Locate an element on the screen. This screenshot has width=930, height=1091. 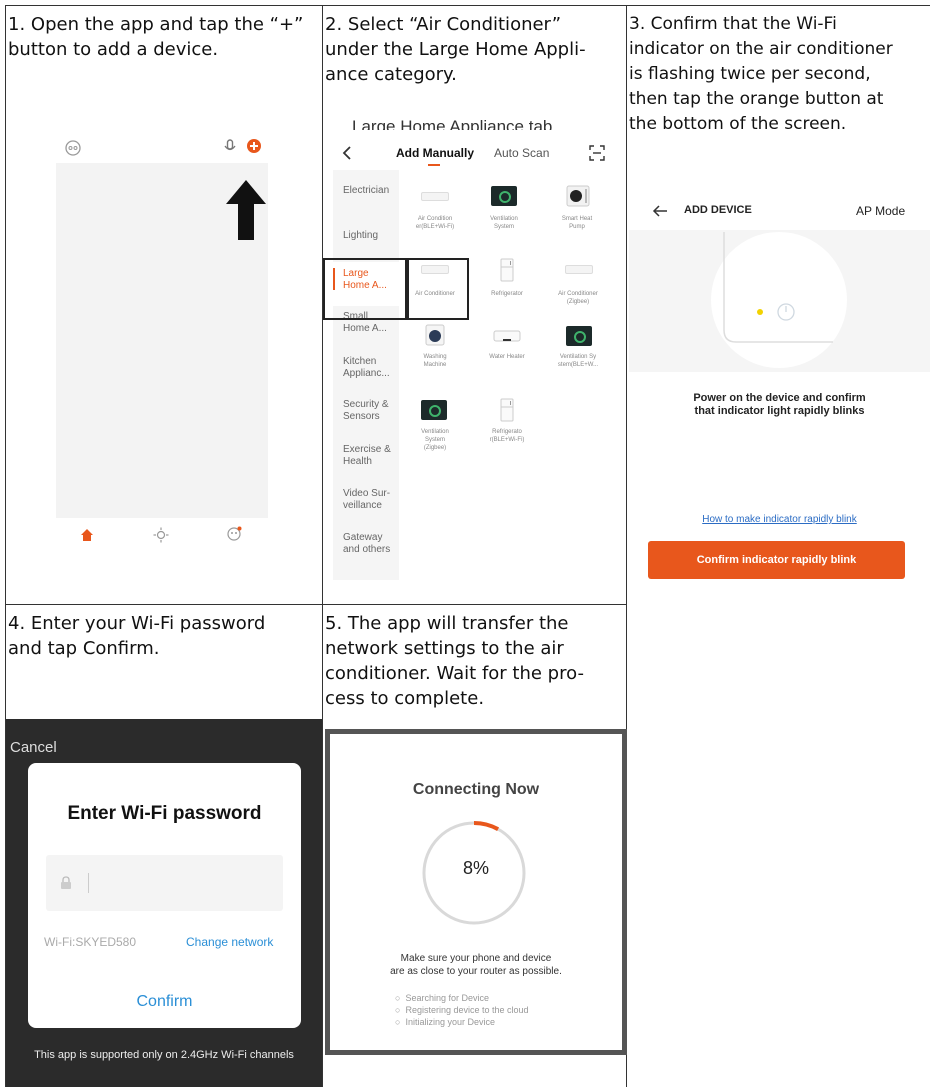
step1-home-screen is located at coordinates (162, 343).